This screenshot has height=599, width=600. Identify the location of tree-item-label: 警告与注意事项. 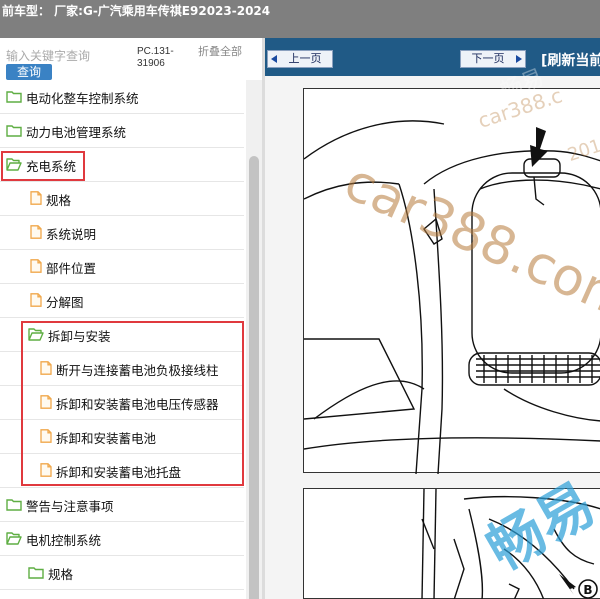
(70, 506).